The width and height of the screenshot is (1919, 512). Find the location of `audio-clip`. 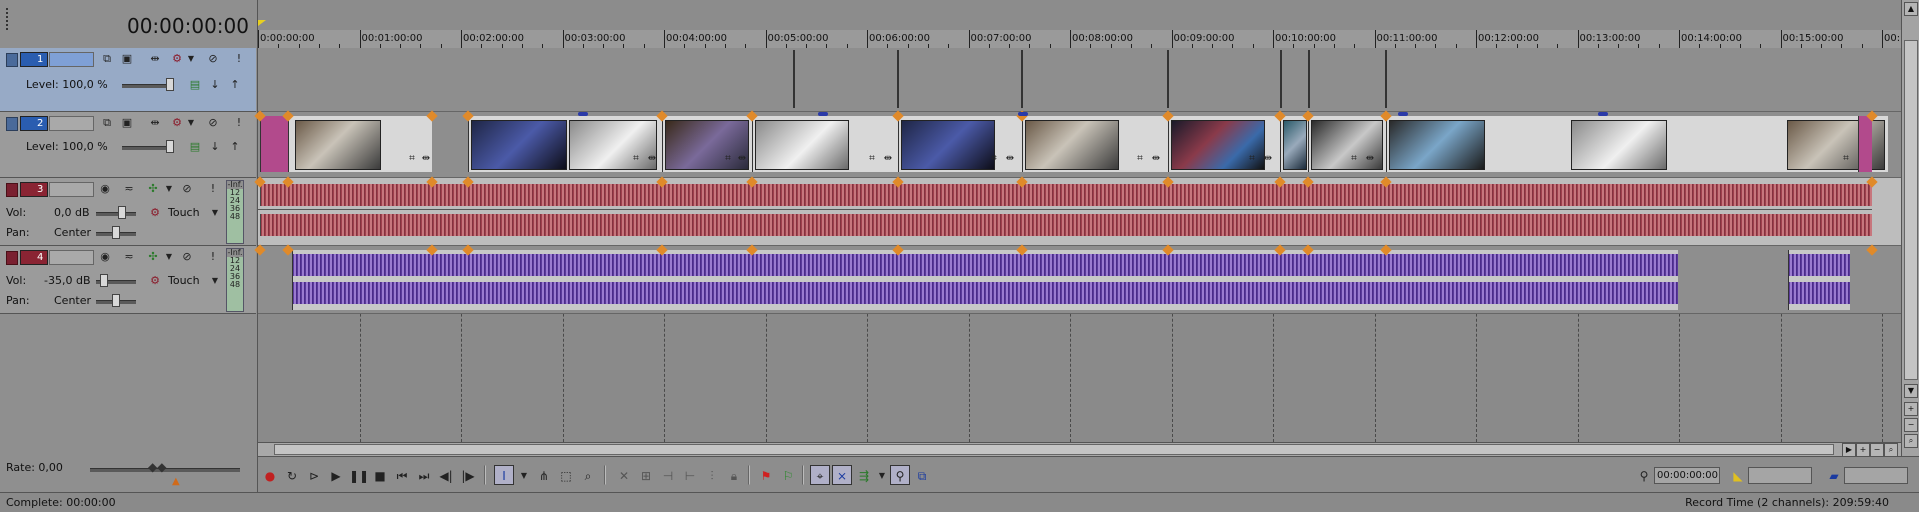

audio-clip is located at coordinates (1819, 280).